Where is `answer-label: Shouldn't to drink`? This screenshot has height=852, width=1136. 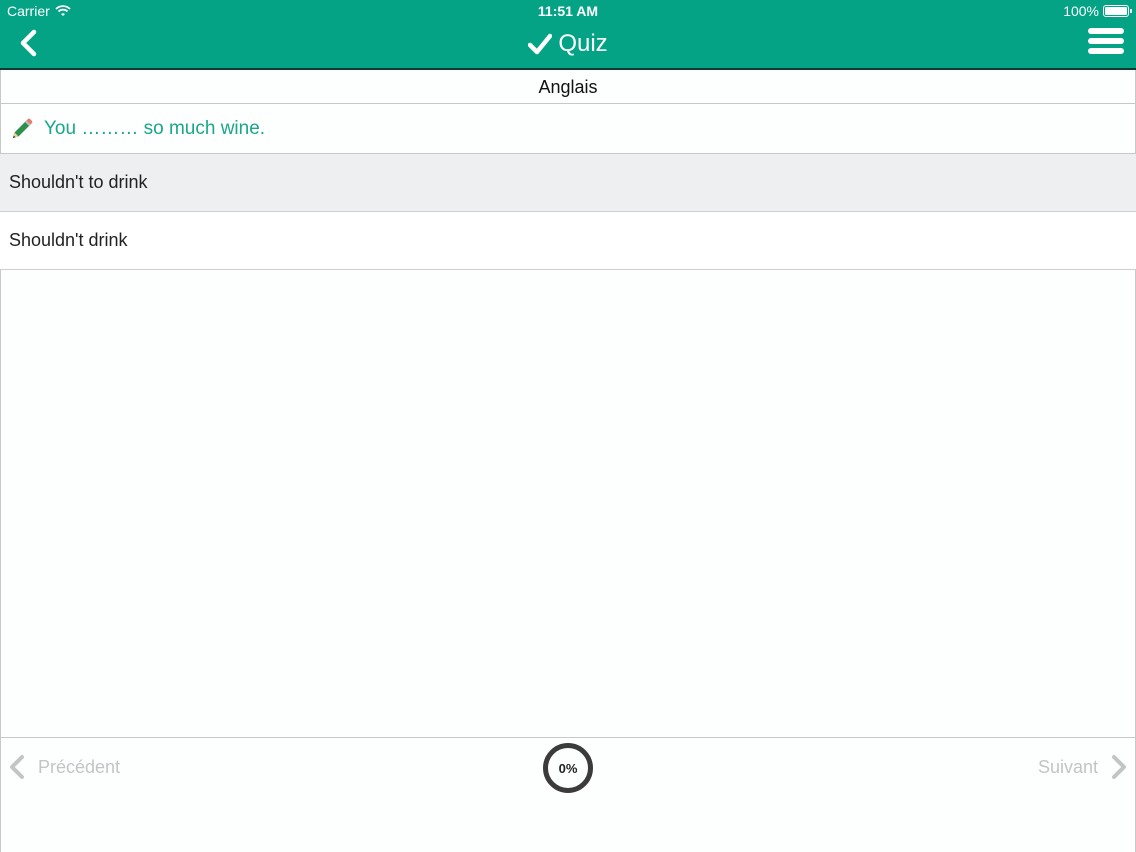 answer-label: Shouldn't to drink is located at coordinates (78, 182).